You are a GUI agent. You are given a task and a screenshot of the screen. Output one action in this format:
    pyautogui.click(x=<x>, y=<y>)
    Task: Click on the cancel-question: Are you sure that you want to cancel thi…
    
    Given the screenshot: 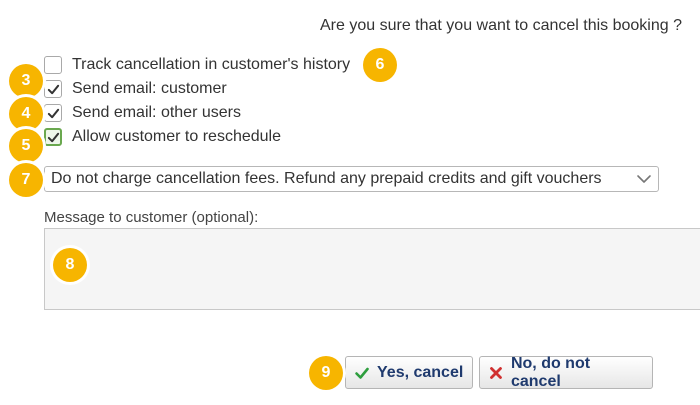 What is the action you would take?
    pyautogui.click(x=501, y=25)
    